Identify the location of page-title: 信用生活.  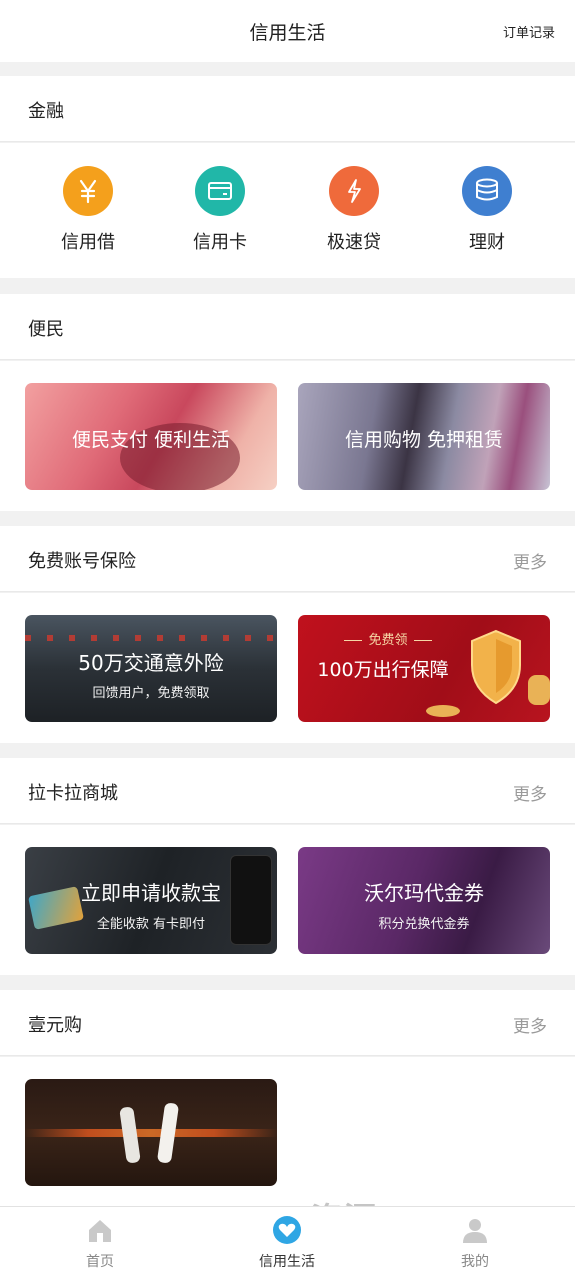
(287, 33).